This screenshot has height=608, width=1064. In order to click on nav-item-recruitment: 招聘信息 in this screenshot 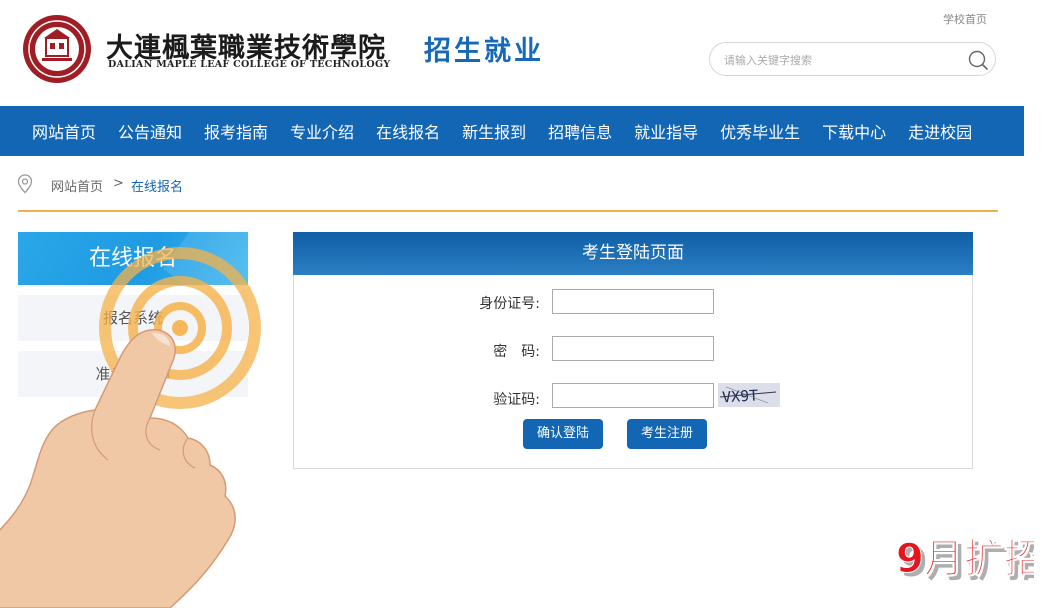, I will do `click(580, 131)`.